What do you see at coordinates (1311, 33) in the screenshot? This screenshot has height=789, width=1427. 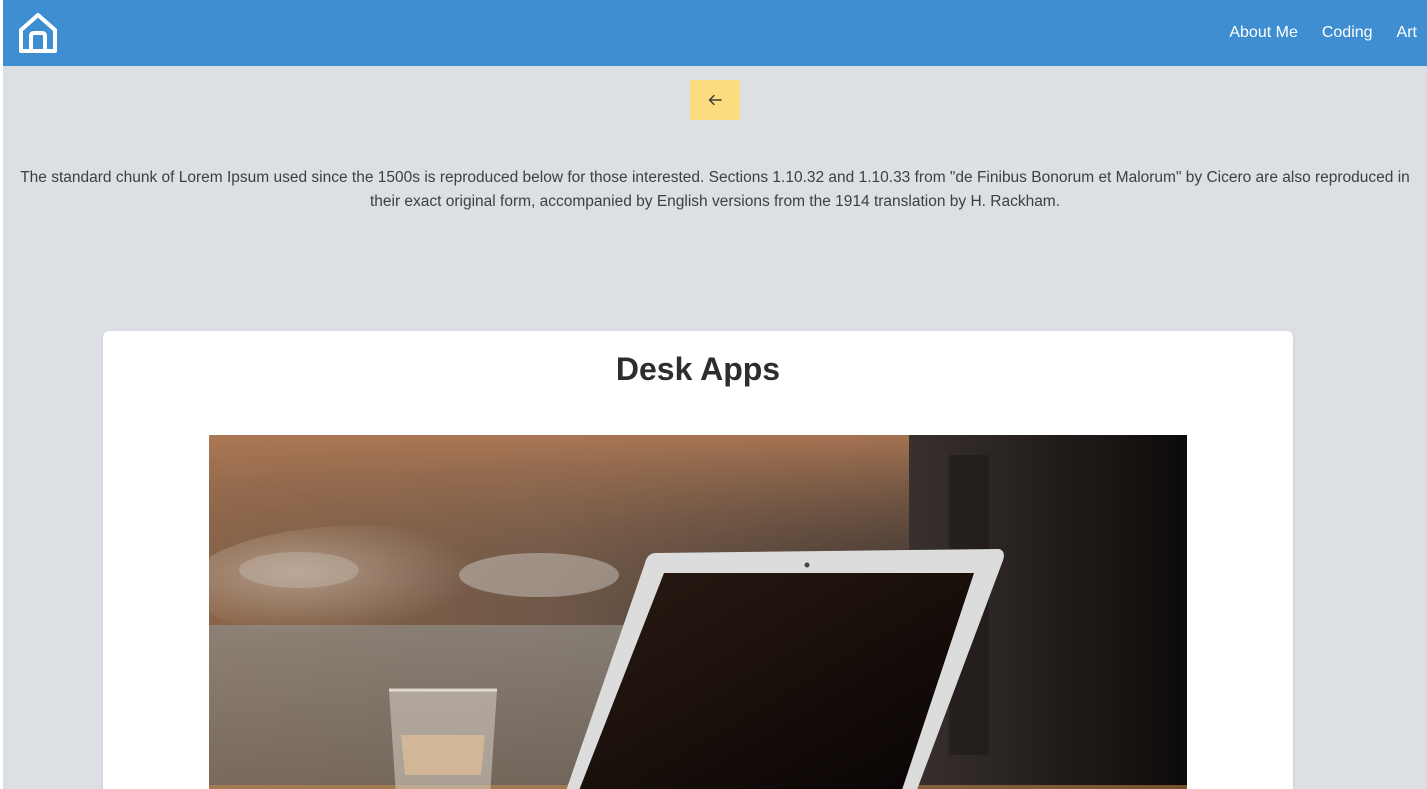 I see `nav-links: About Me Coding Art` at bounding box center [1311, 33].